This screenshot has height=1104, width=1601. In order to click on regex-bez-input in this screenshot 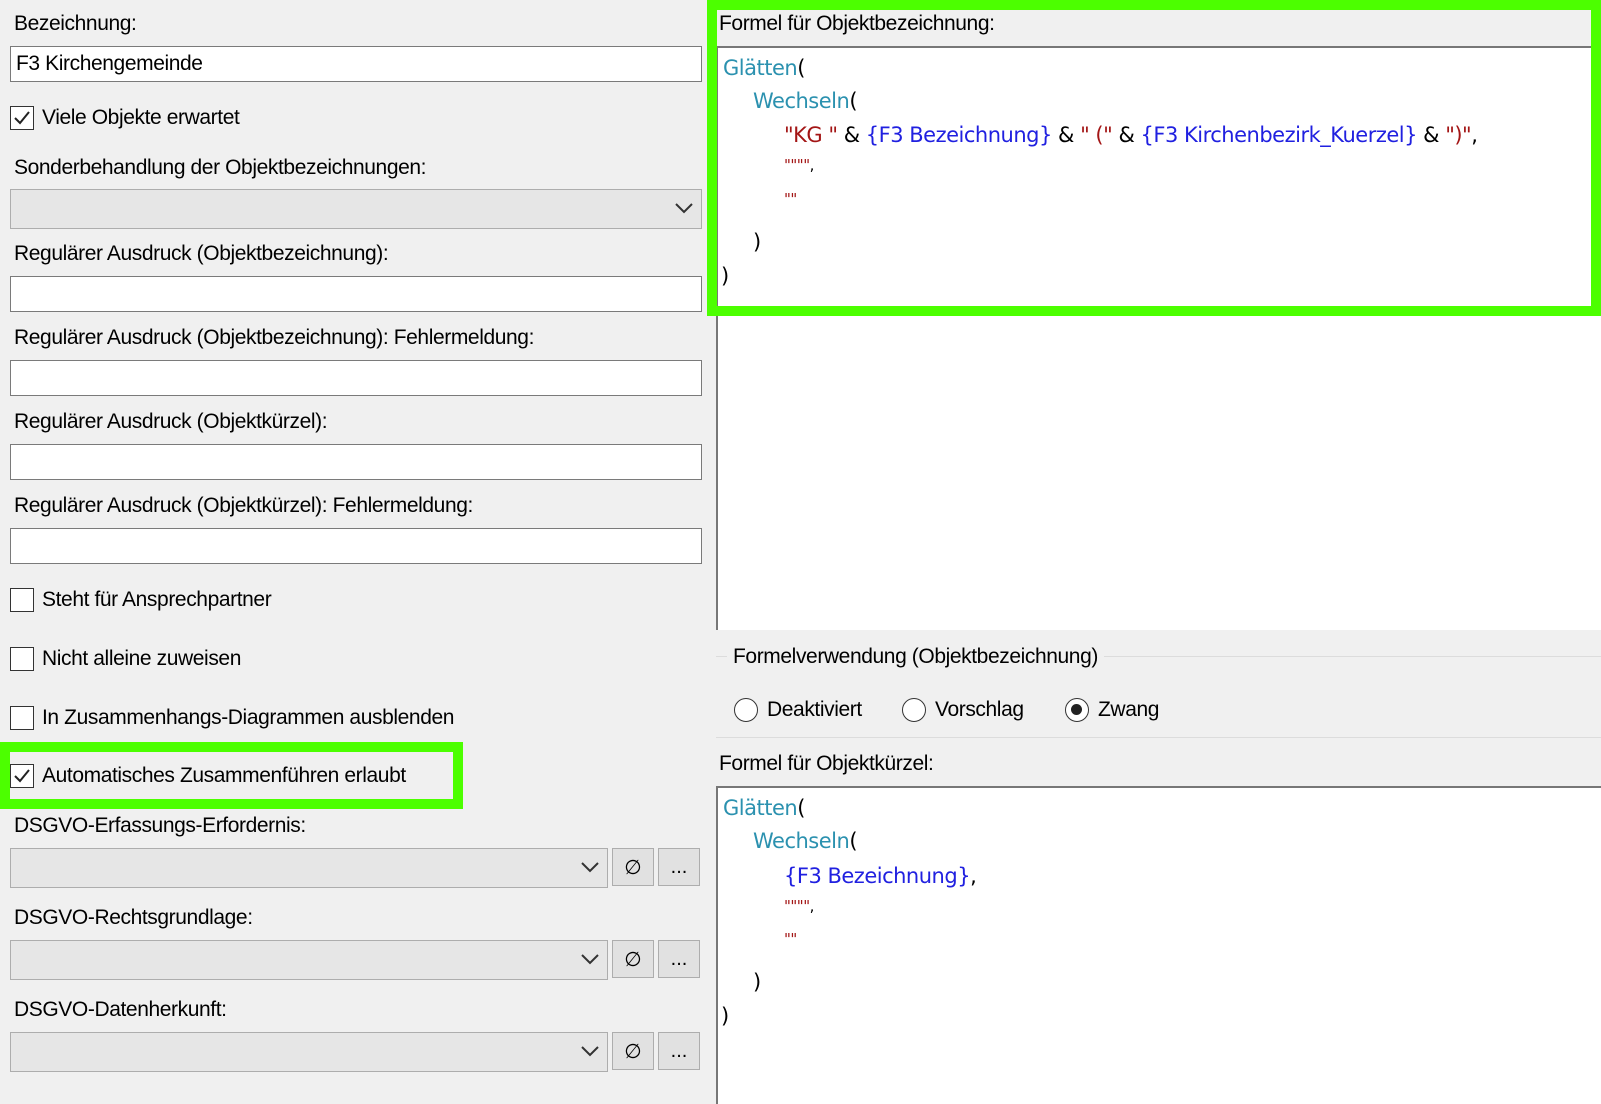, I will do `click(356, 294)`.